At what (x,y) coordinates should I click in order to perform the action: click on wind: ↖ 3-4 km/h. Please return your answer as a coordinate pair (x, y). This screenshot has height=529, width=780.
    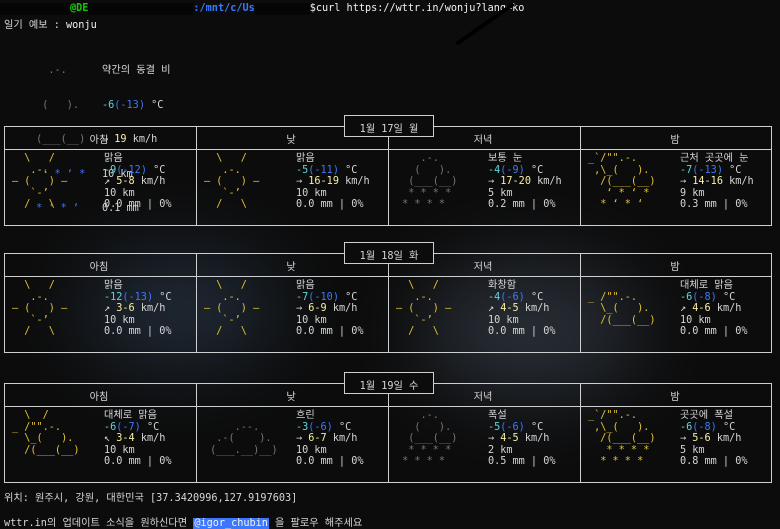
    Looking at the image, I should click on (135, 438).